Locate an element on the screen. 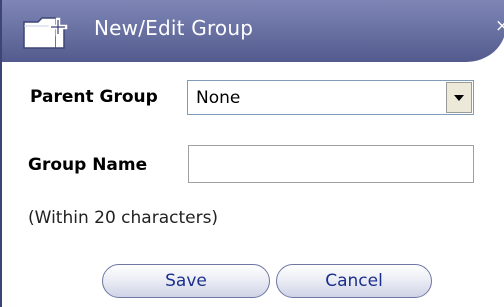 This screenshot has height=307, width=504. group-name-input is located at coordinates (331, 164).